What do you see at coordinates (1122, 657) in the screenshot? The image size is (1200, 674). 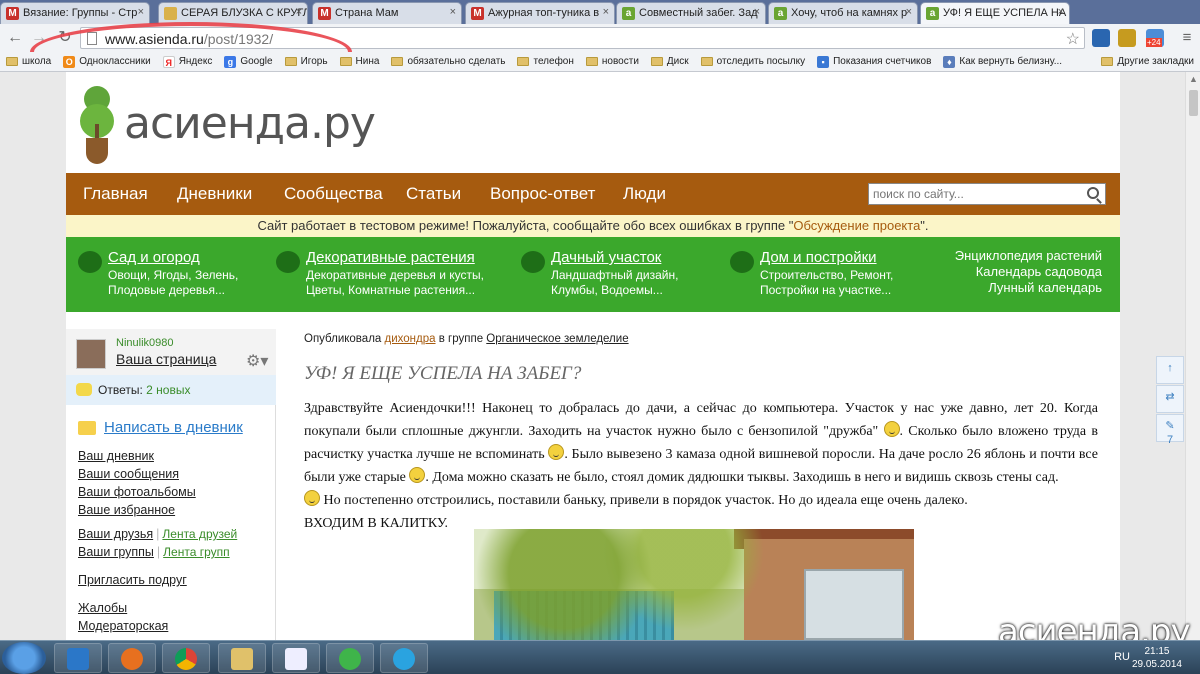 I see `language-indicator: RU` at bounding box center [1122, 657].